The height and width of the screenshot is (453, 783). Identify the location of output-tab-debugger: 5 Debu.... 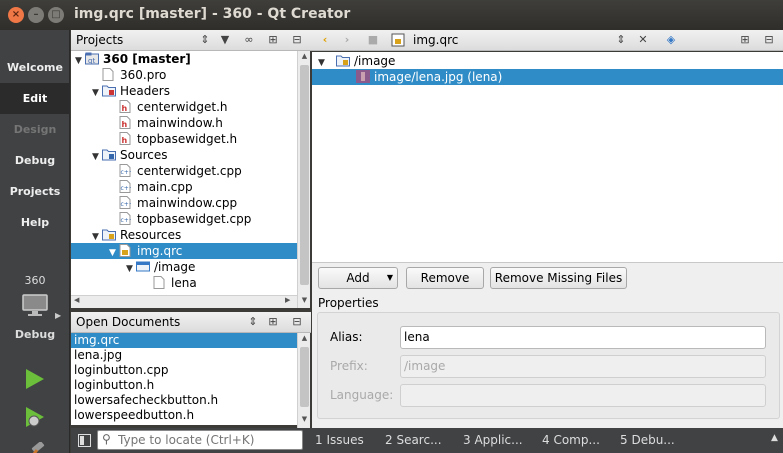
(647, 440).